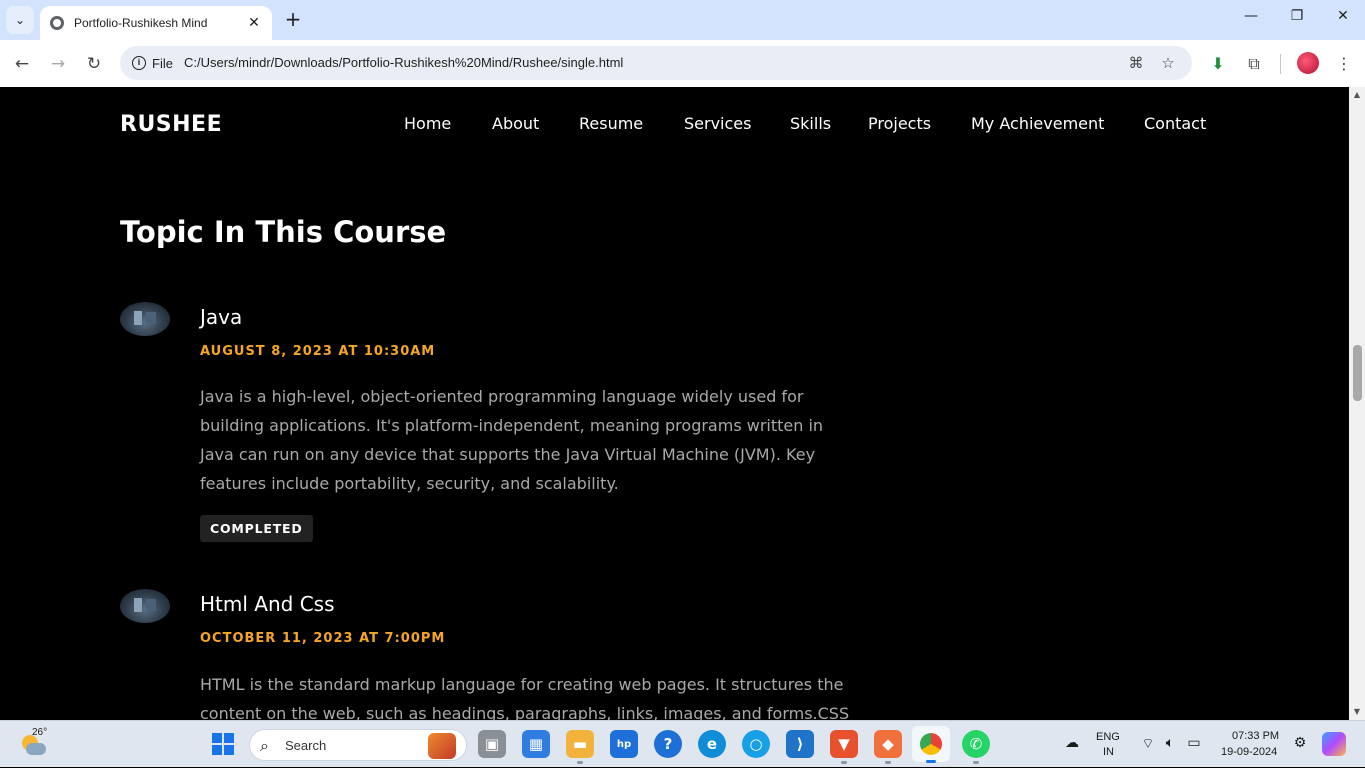  Describe the element at coordinates (1175, 123) in the screenshot. I see `nav-contact: Contact` at that location.